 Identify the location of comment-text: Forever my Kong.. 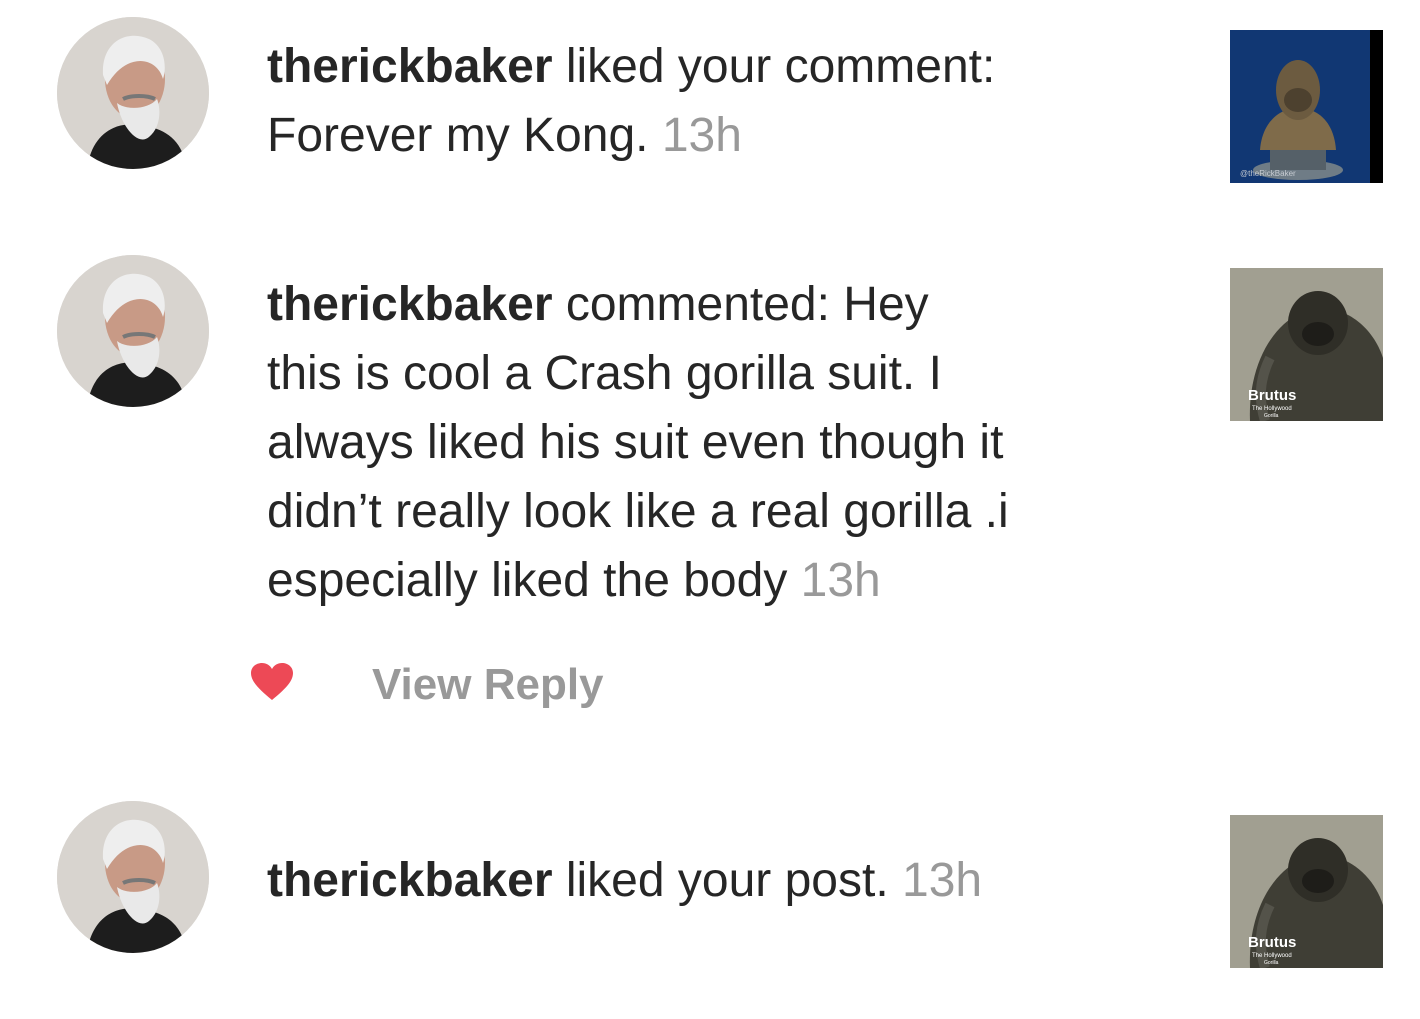
(458, 135).